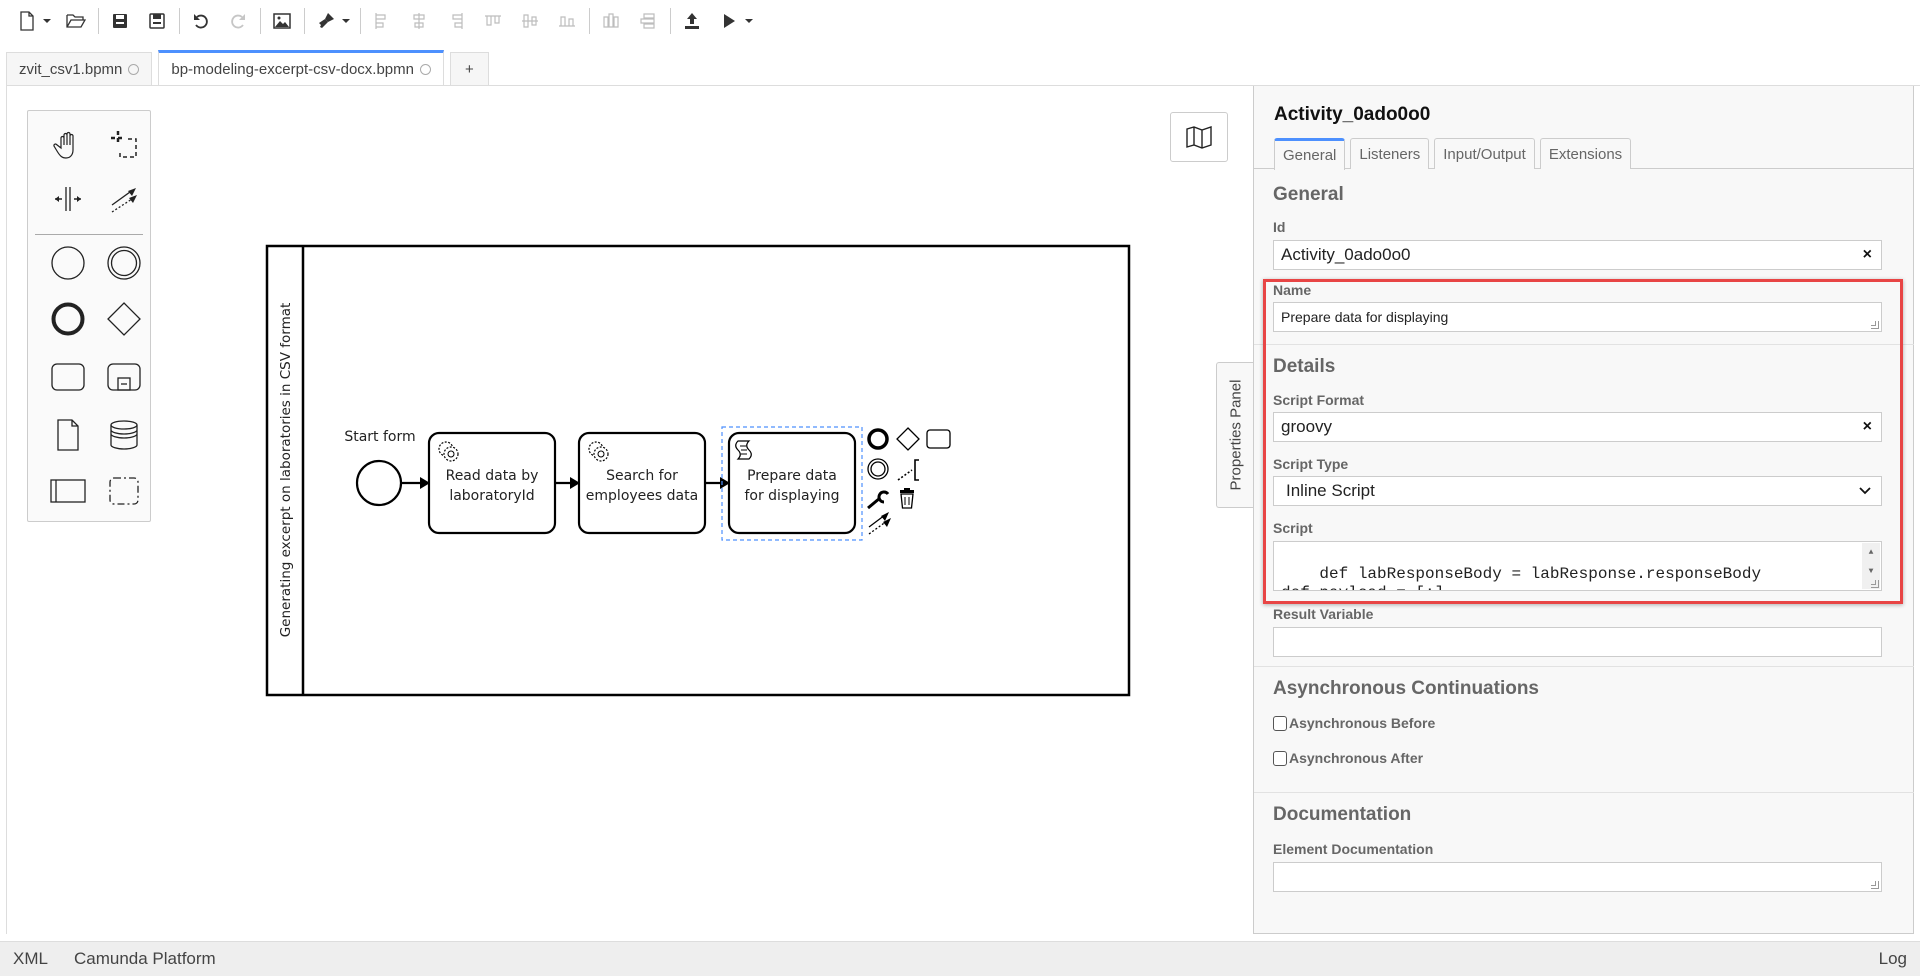 This screenshot has height=976, width=1920. Describe the element at coordinates (1577, 491) in the screenshot. I see `script-type-select: Inline Script` at that location.